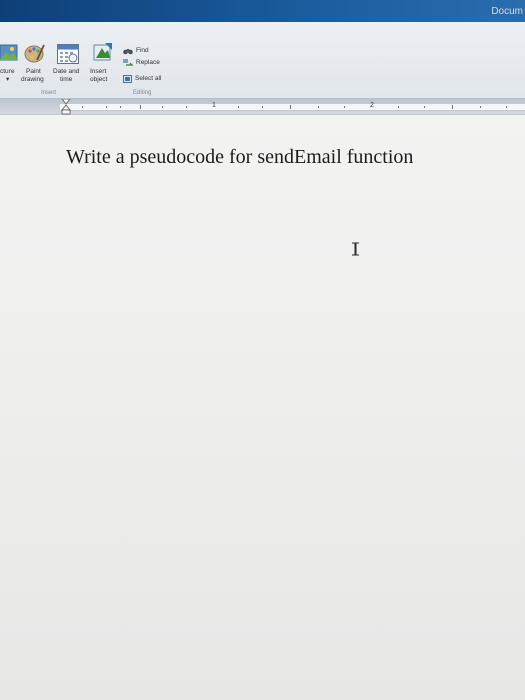  I want to click on window-title: Docum, so click(507, 11).